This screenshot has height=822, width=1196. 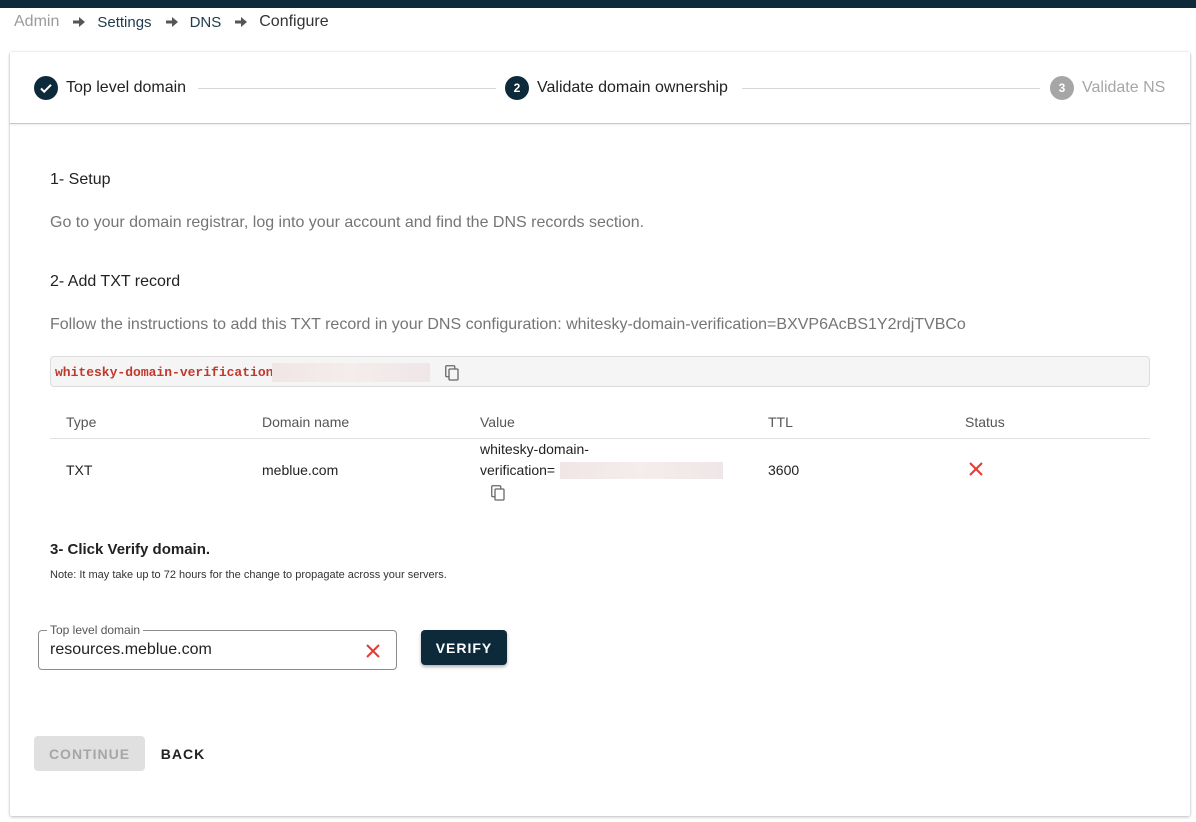 I want to click on top-level-domain-field: Top level domain resources.meblue.com, so click(x=217, y=646).